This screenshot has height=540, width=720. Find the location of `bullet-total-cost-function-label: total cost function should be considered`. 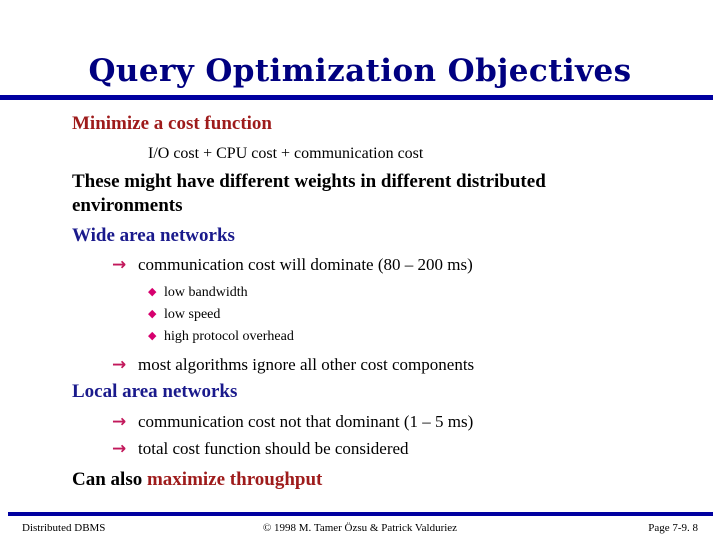

bullet-total-cost-function-label: total cost function should be considered is located at coordinates (273, 448).